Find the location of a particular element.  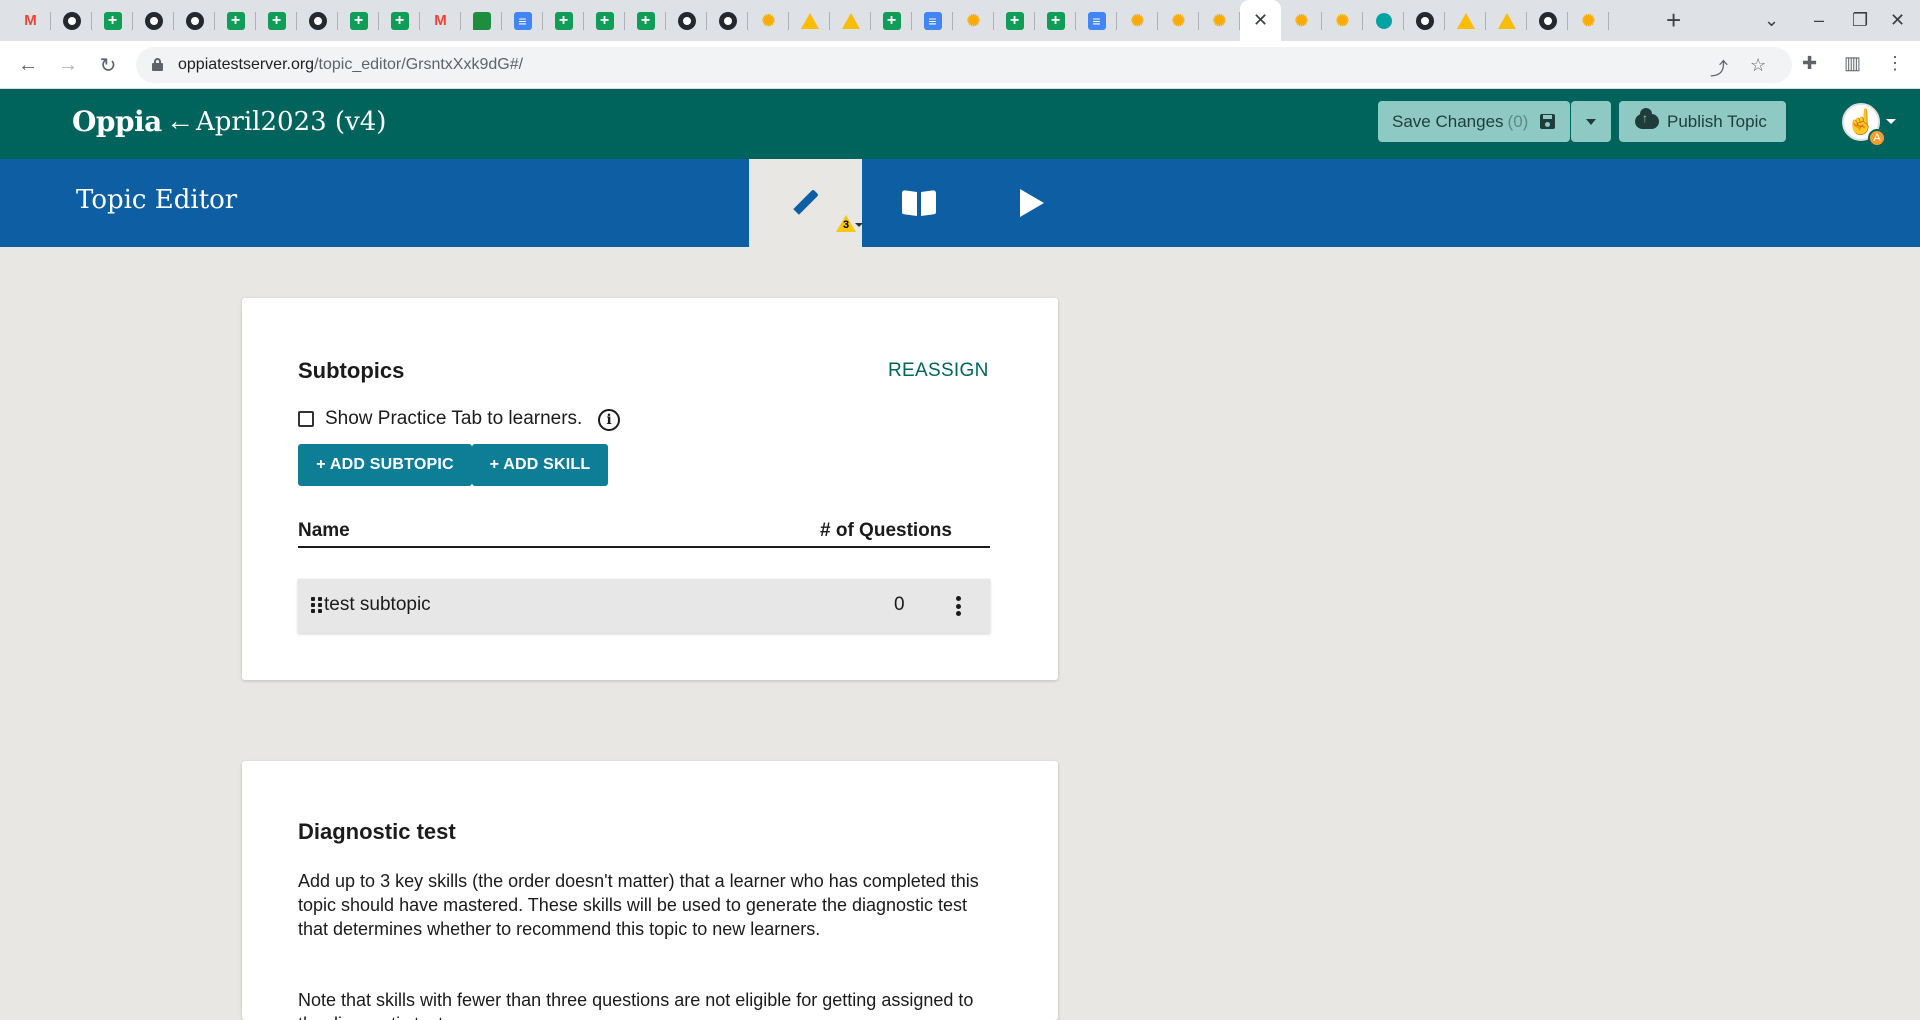

oppia-logo: Oppia is located at coordinates (117, 121).